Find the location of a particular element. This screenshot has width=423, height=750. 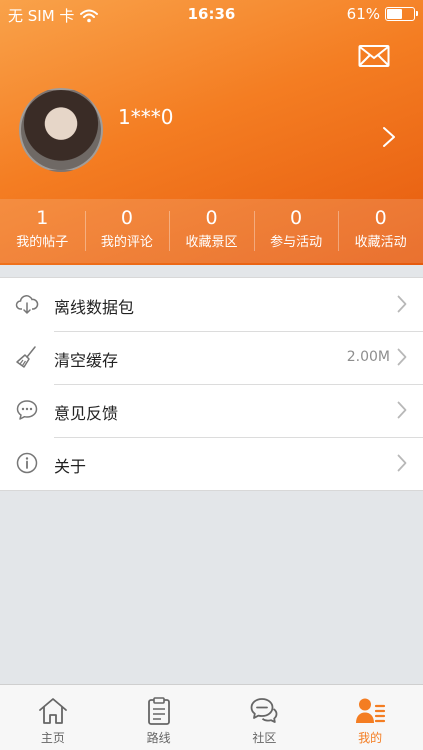

avatar is located at coordinates (61, 130).